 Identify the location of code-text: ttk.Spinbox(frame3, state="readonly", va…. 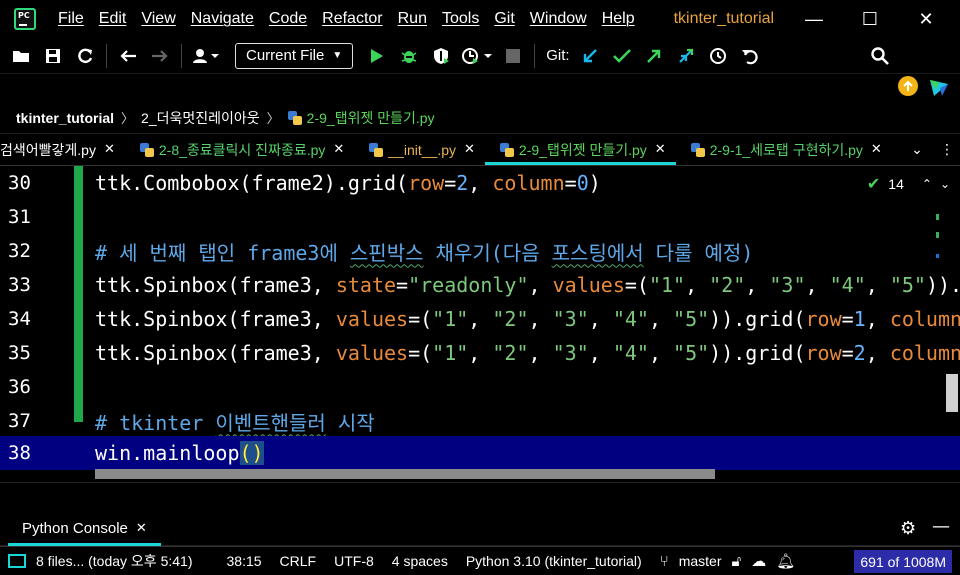
(527, 285).